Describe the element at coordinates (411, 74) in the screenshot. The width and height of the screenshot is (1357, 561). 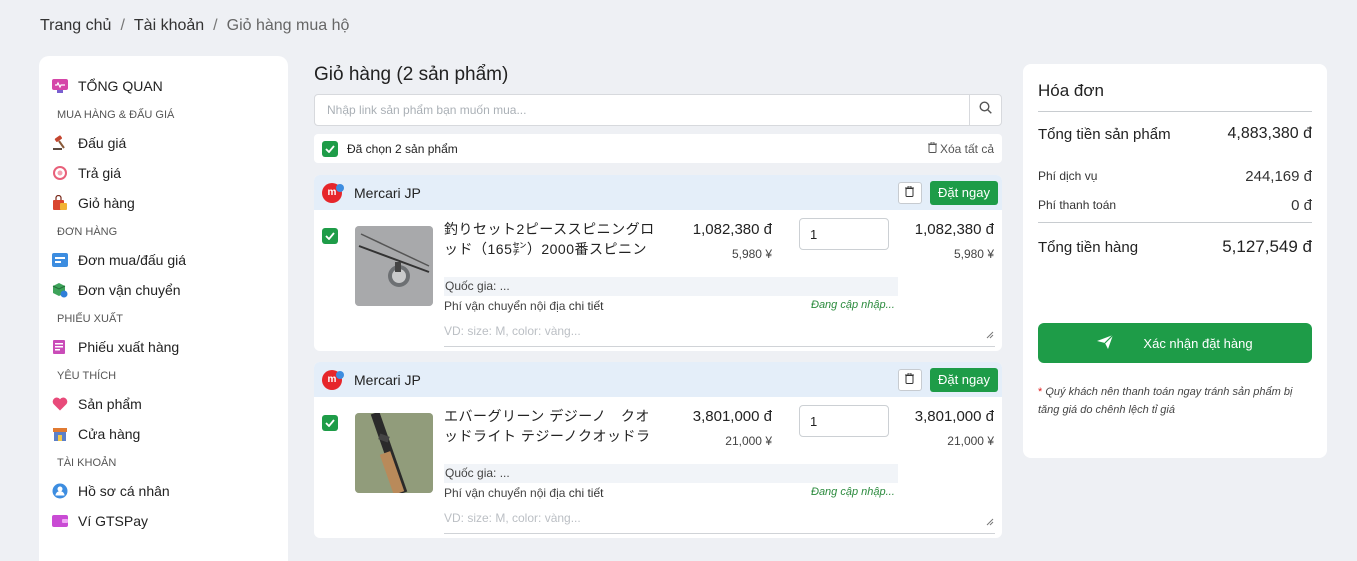
I see `cart-title: Giỏ hàng (2 sản phẩm)` at that location.